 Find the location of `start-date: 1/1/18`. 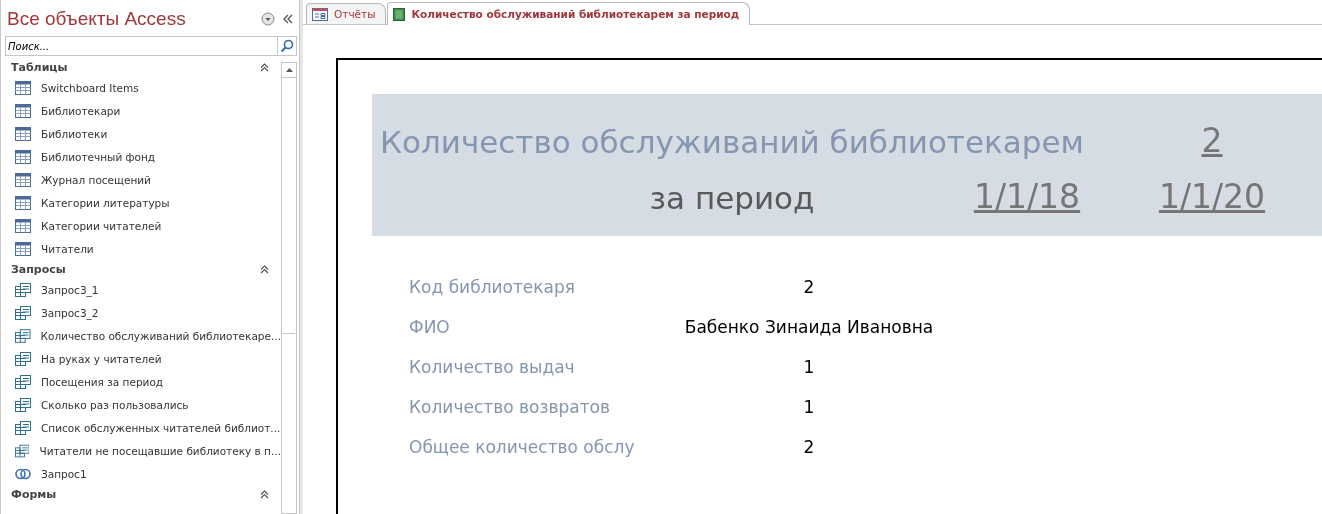

start-date: 1/1/18 is located at coordinates (1027, 196).